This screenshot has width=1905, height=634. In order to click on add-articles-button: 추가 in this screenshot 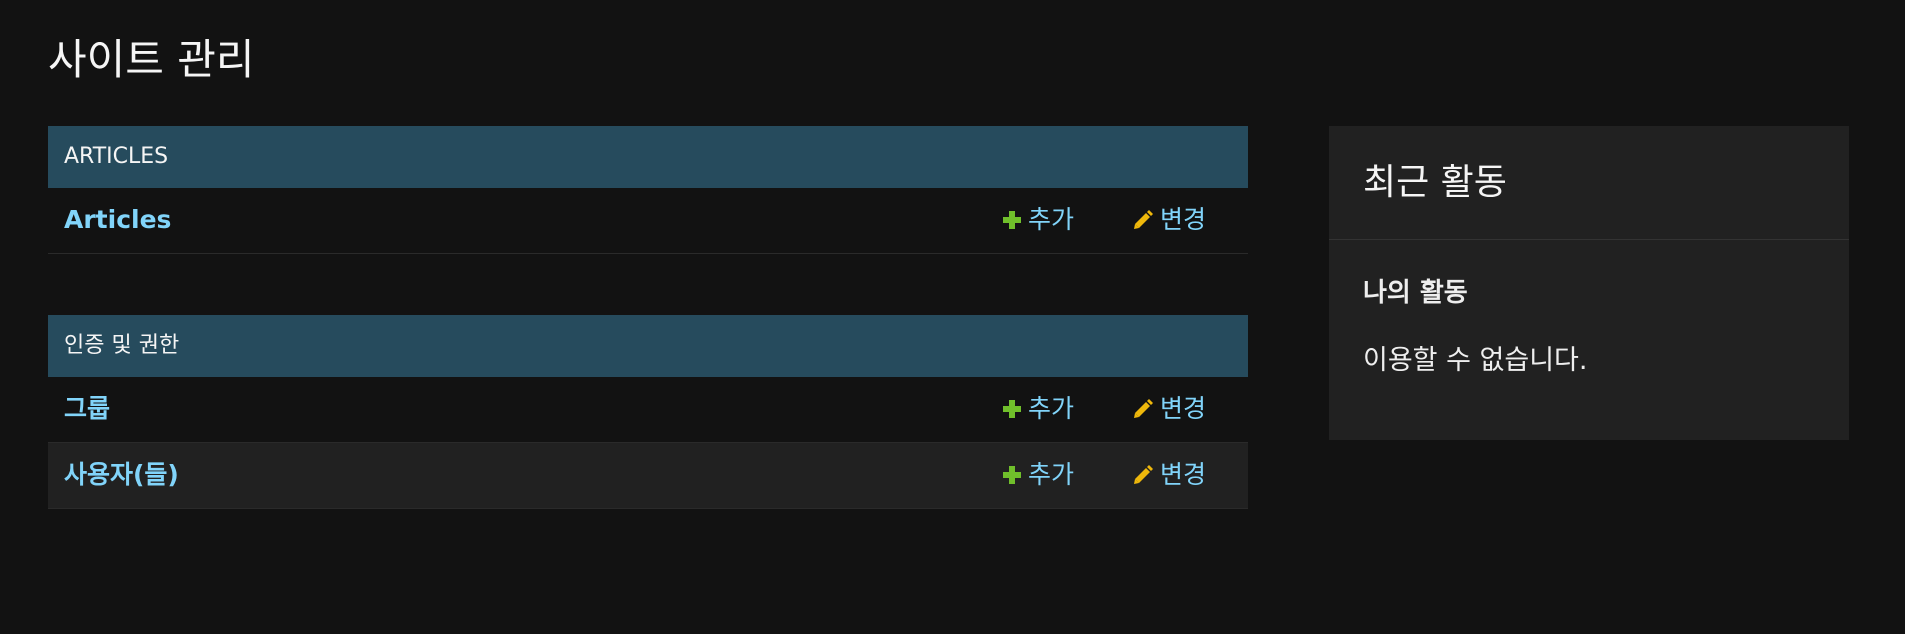, I will do `click(1038, 220)`.